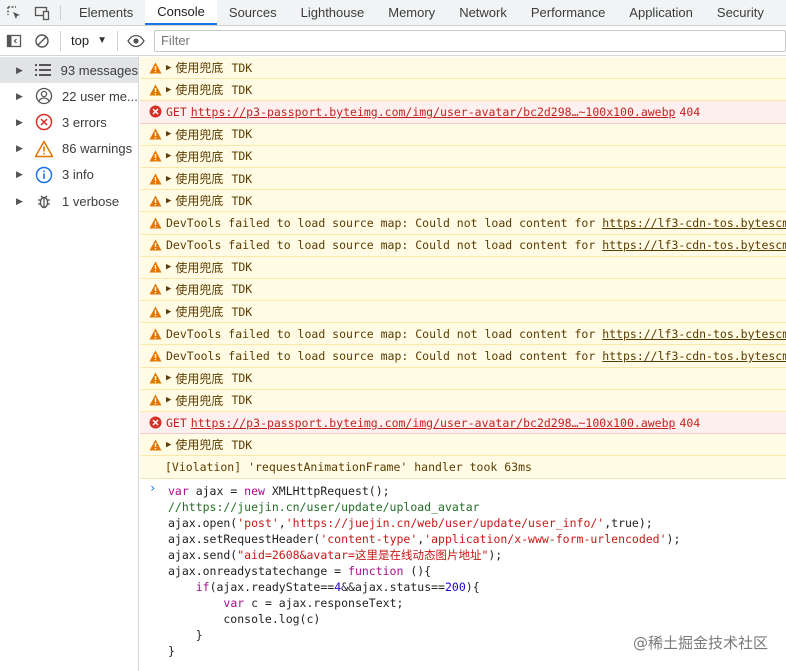 Image resolution: width=786 pixels, height=671 pixels. I want to click on inspect-element-icon, so click(14, 12).